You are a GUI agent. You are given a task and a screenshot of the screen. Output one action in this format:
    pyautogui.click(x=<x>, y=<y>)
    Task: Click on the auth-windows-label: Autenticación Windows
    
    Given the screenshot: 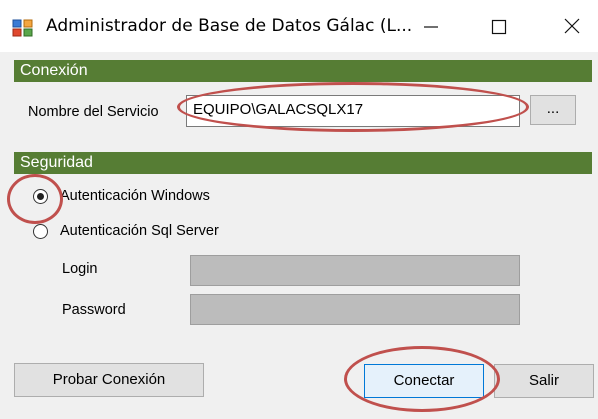 What is the action you would take?
    pyautogui.click(x=135, y=196)
    